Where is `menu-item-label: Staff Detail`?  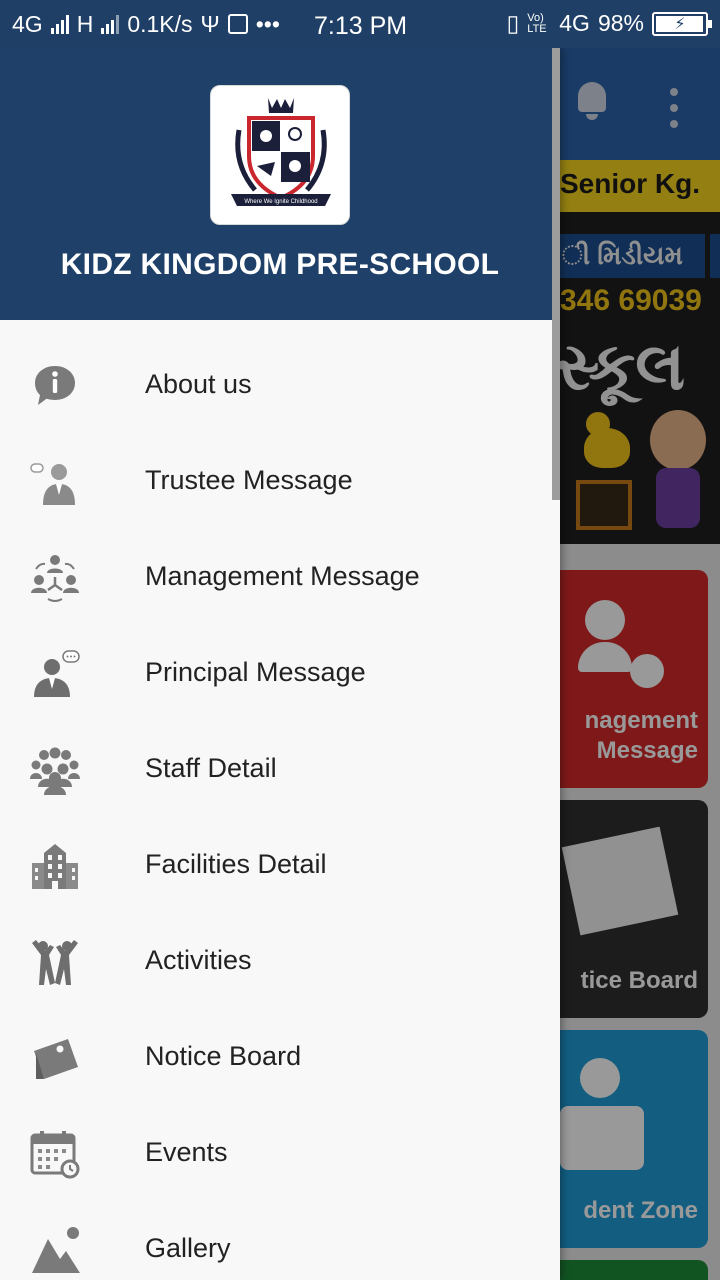 menu-item-label: Staff Detail is located at coordinates (211, 768).